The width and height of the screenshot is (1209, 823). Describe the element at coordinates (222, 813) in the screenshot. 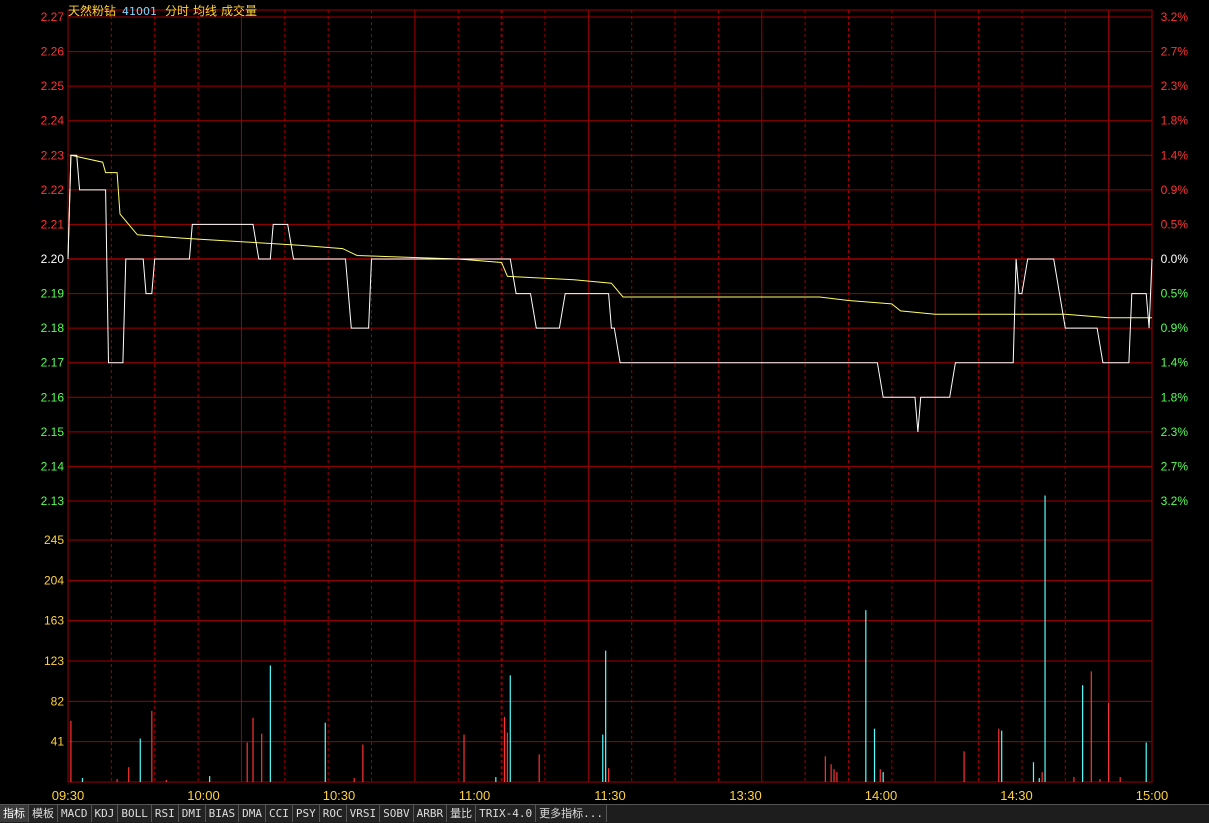

I see `indicator-tab: BIAS` at that location.